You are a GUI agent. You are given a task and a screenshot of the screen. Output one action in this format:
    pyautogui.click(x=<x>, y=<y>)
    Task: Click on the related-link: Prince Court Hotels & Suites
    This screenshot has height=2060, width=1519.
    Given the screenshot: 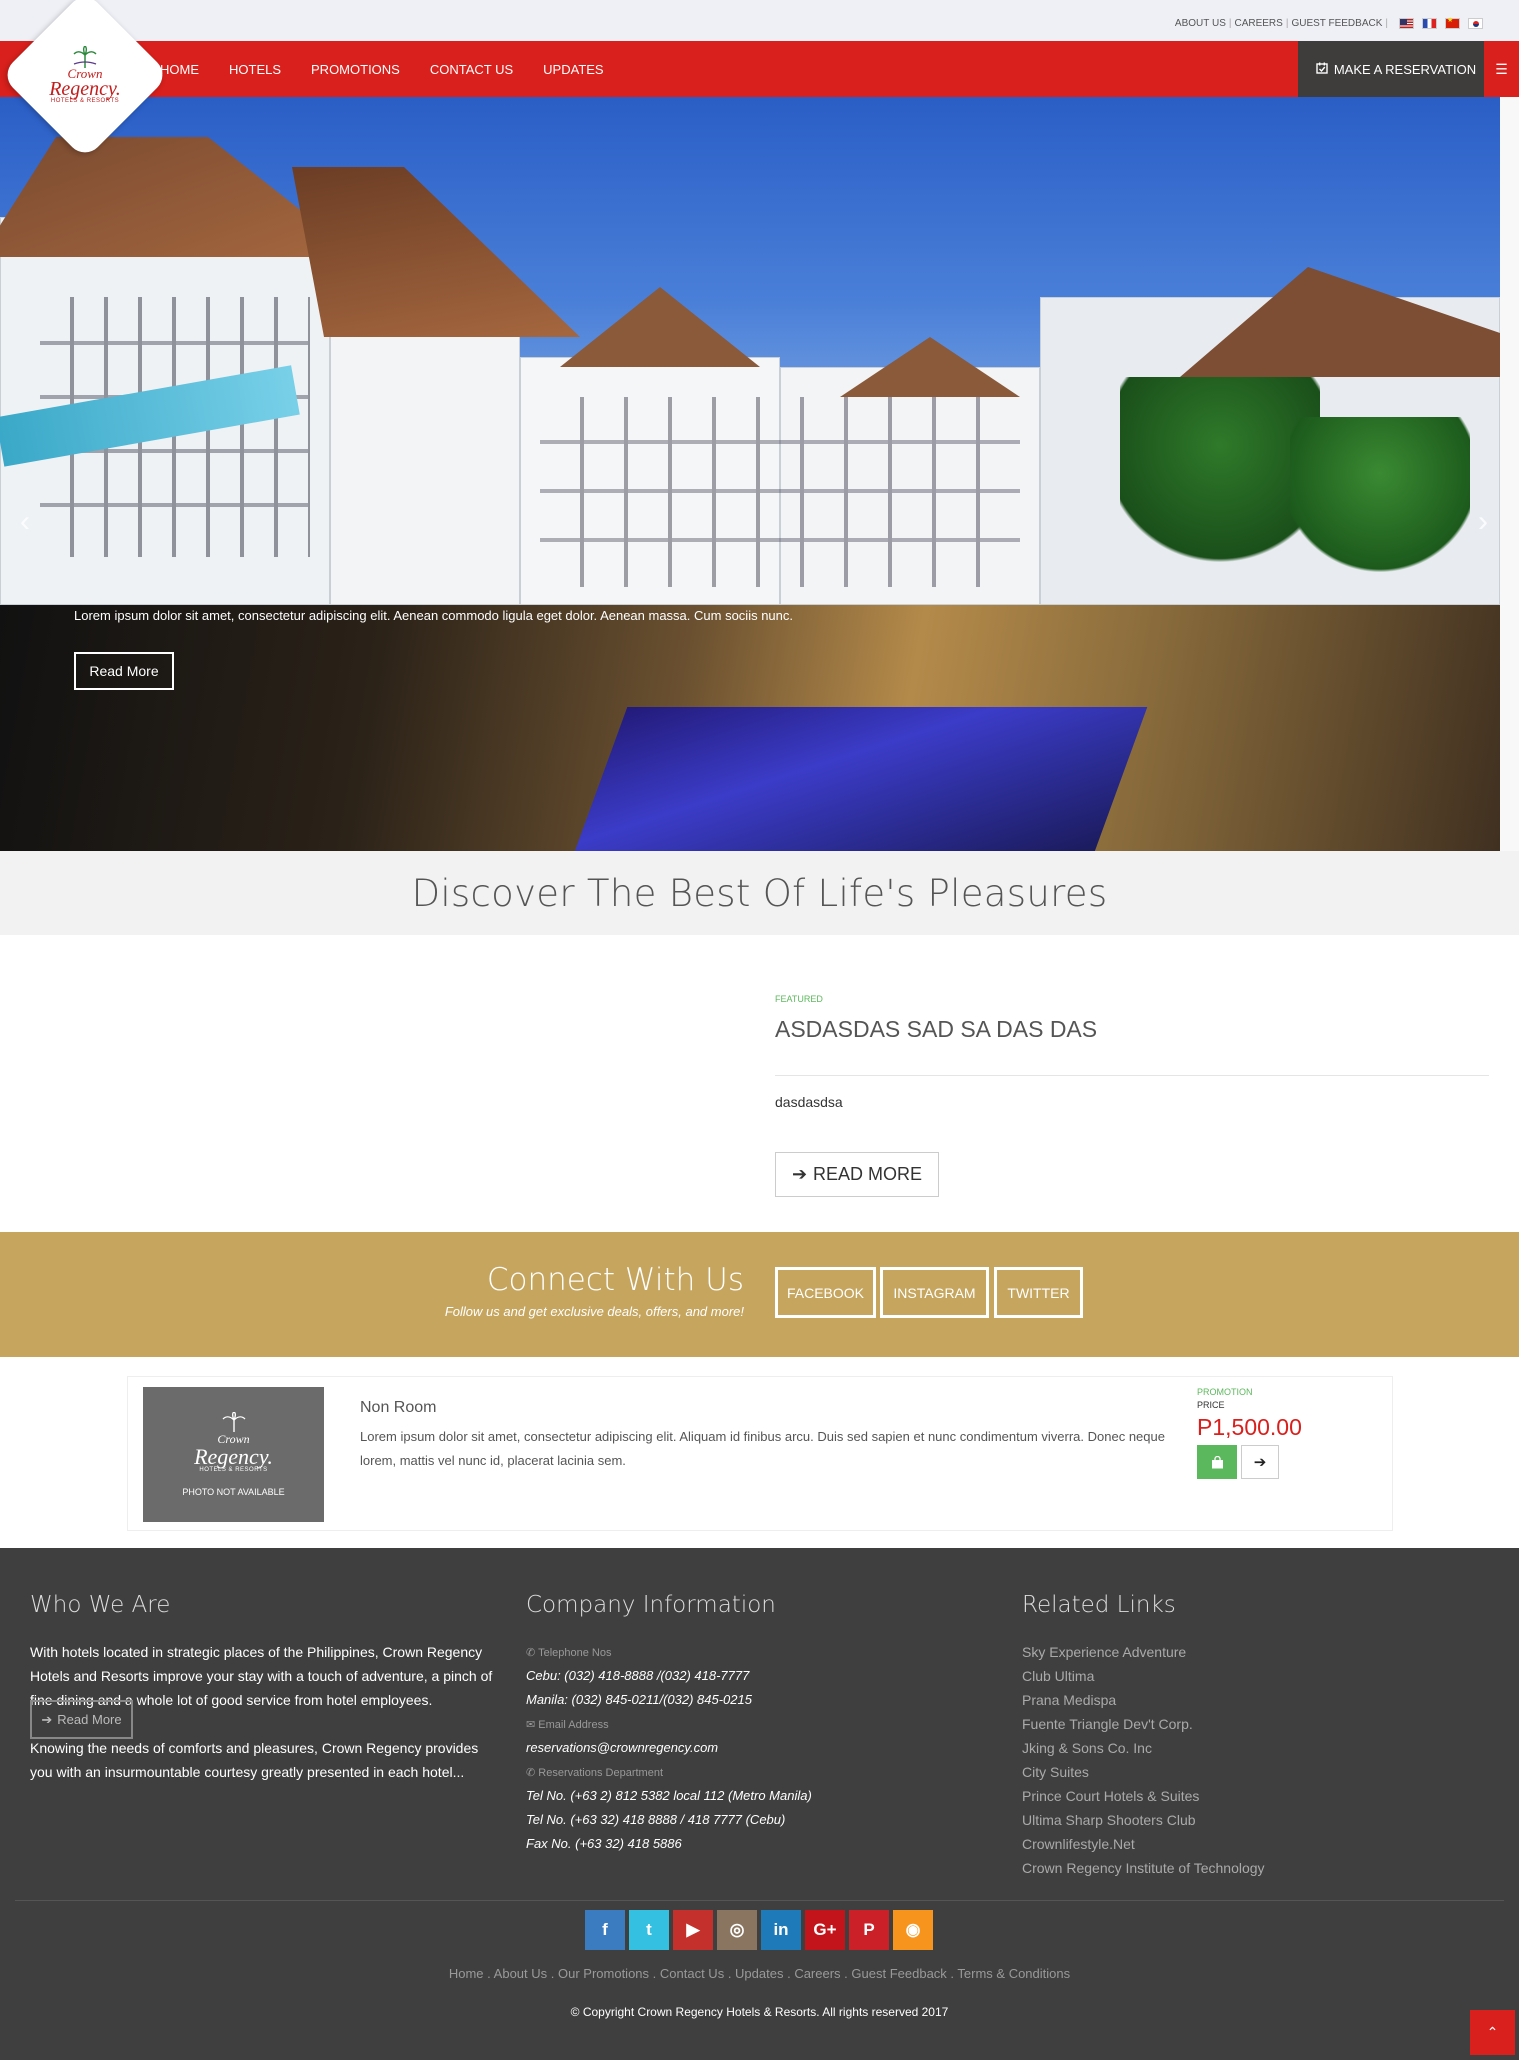 What is the action you would take?
    pyautogui.click(x=1110, y=1796)
    